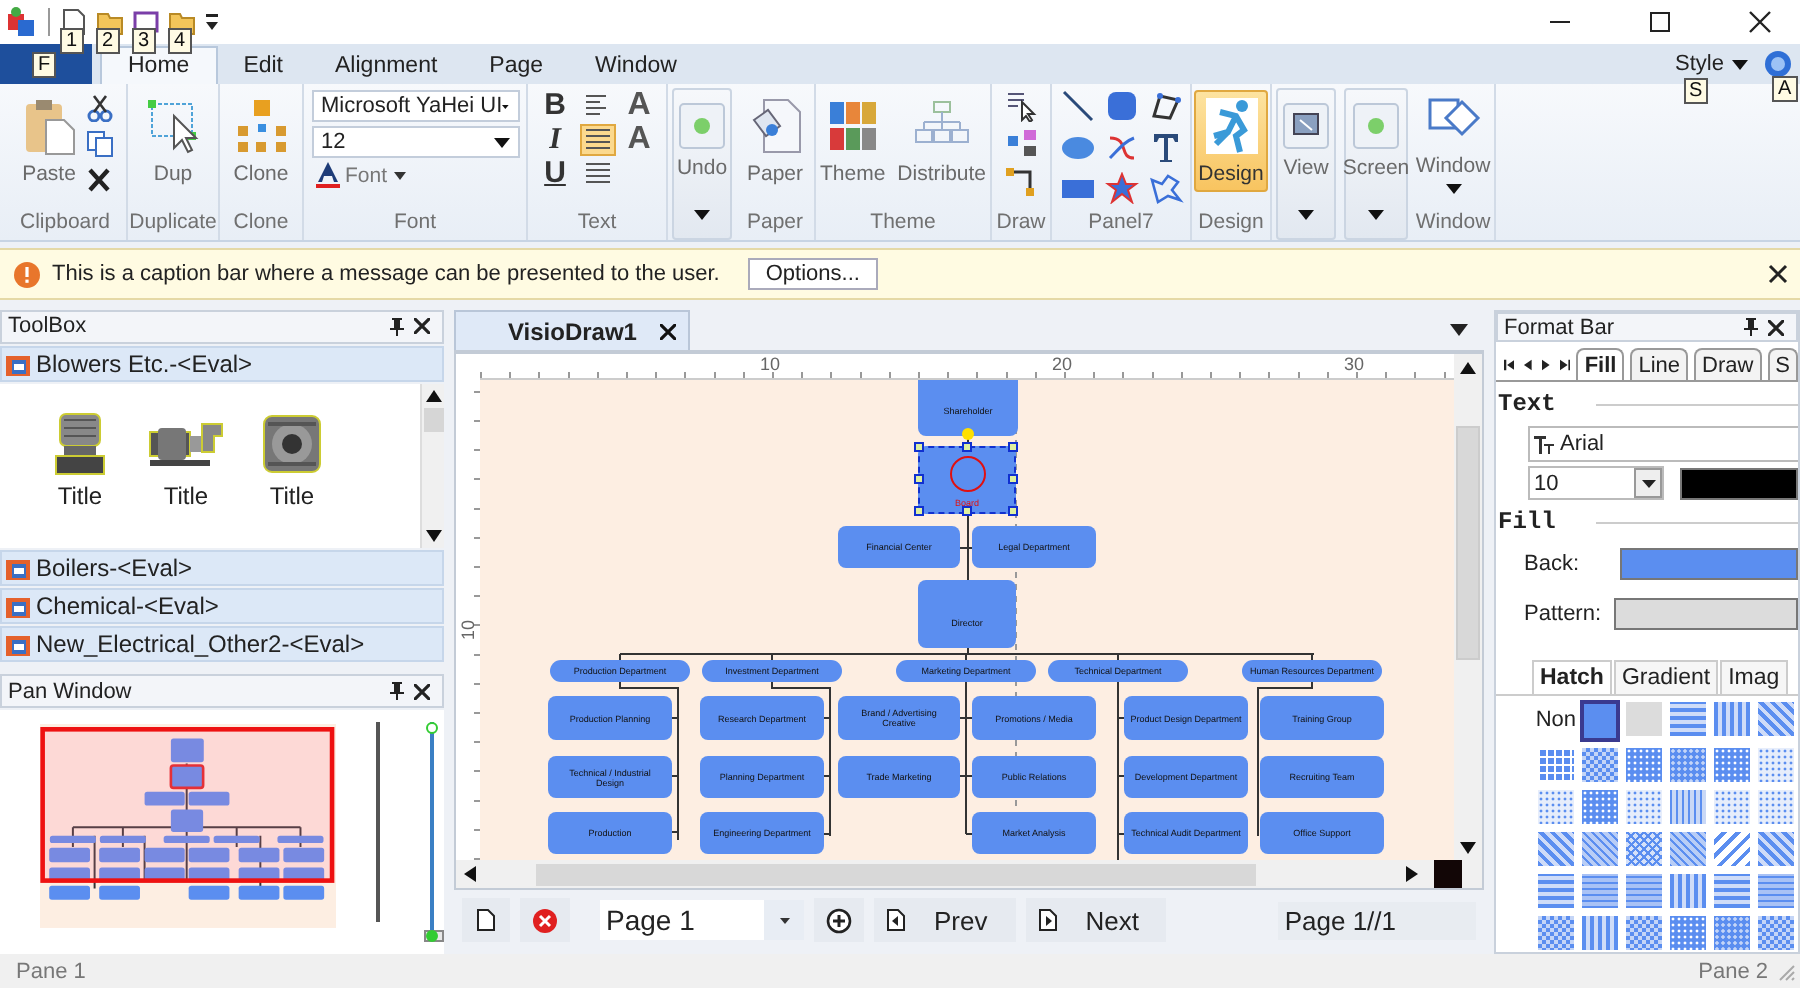 Image resolution: width=1800 pixels, height=988 pixels. Describe the element at coordinates (1660, 22) in the screenshot. I see `maximize-icon` at that location.